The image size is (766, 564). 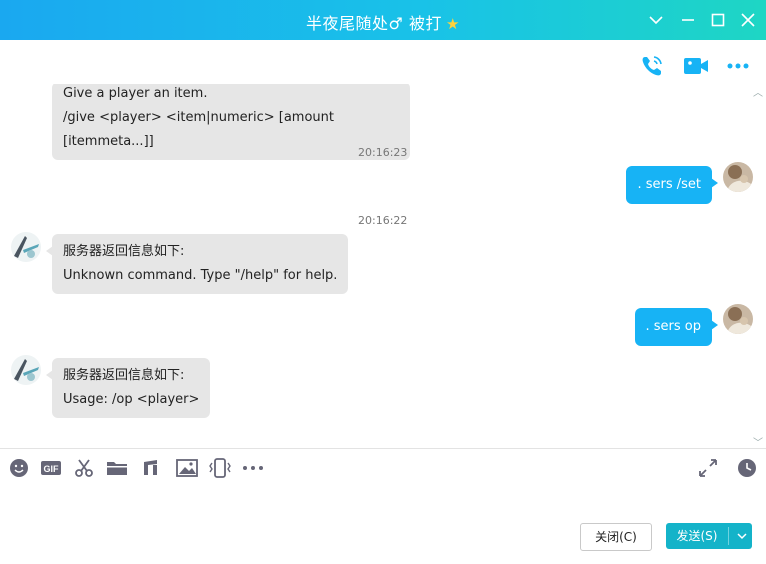 I want to click on expand-icon, so click(x=708, y=468).